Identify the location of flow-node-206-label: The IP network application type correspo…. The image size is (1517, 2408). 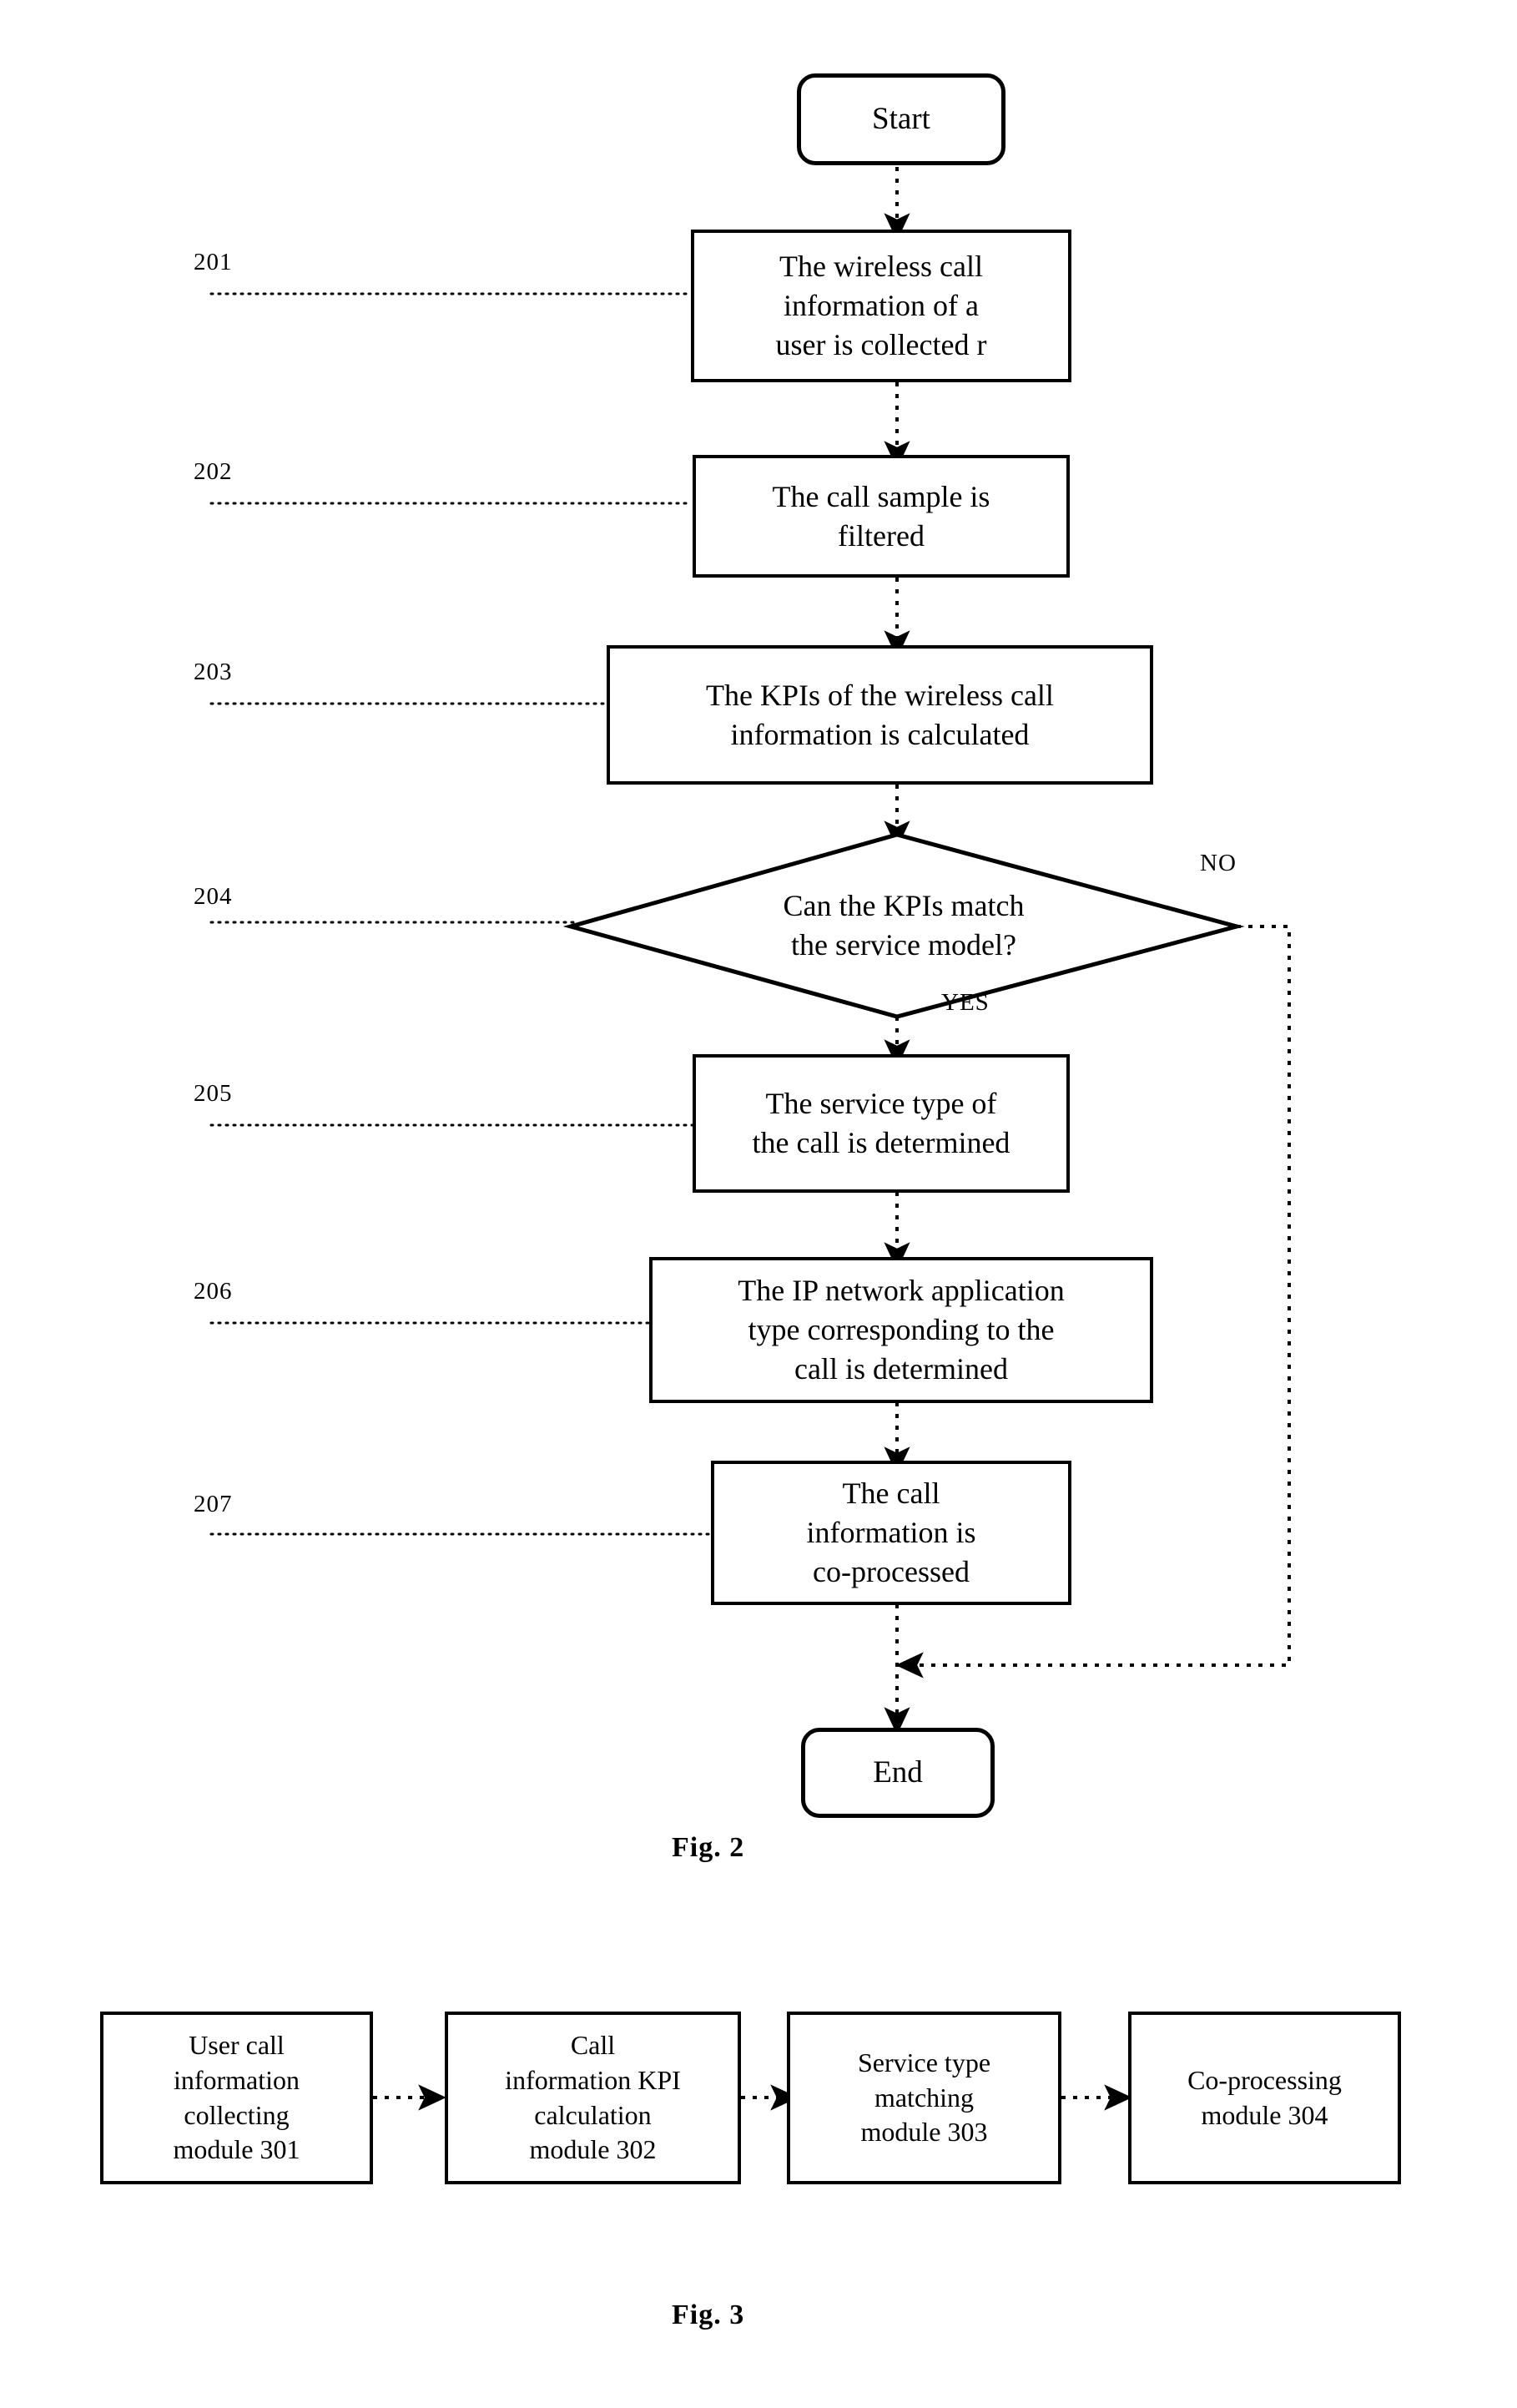
(901, 1330).